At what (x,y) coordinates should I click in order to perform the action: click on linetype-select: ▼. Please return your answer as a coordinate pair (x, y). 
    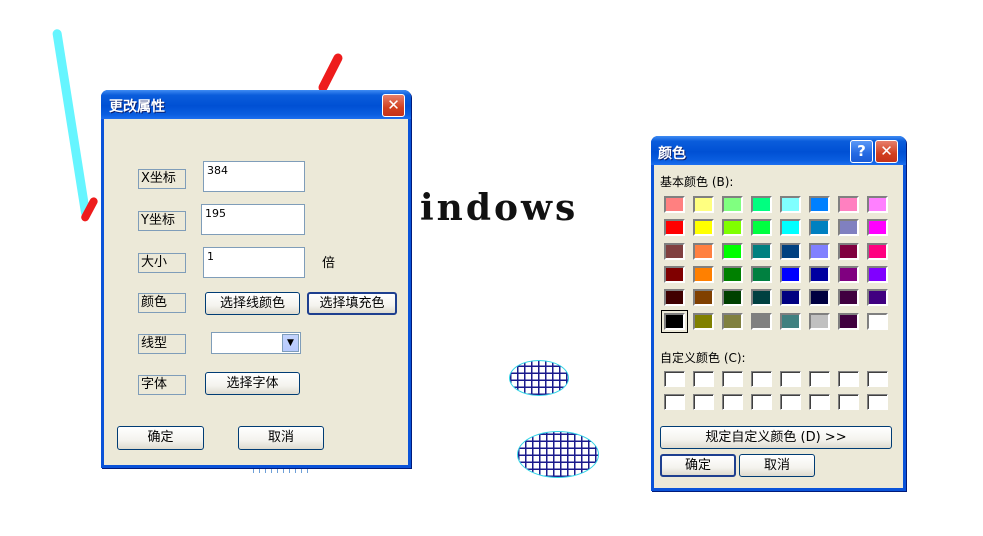
    Looking at the image, I should click on (256, 343).